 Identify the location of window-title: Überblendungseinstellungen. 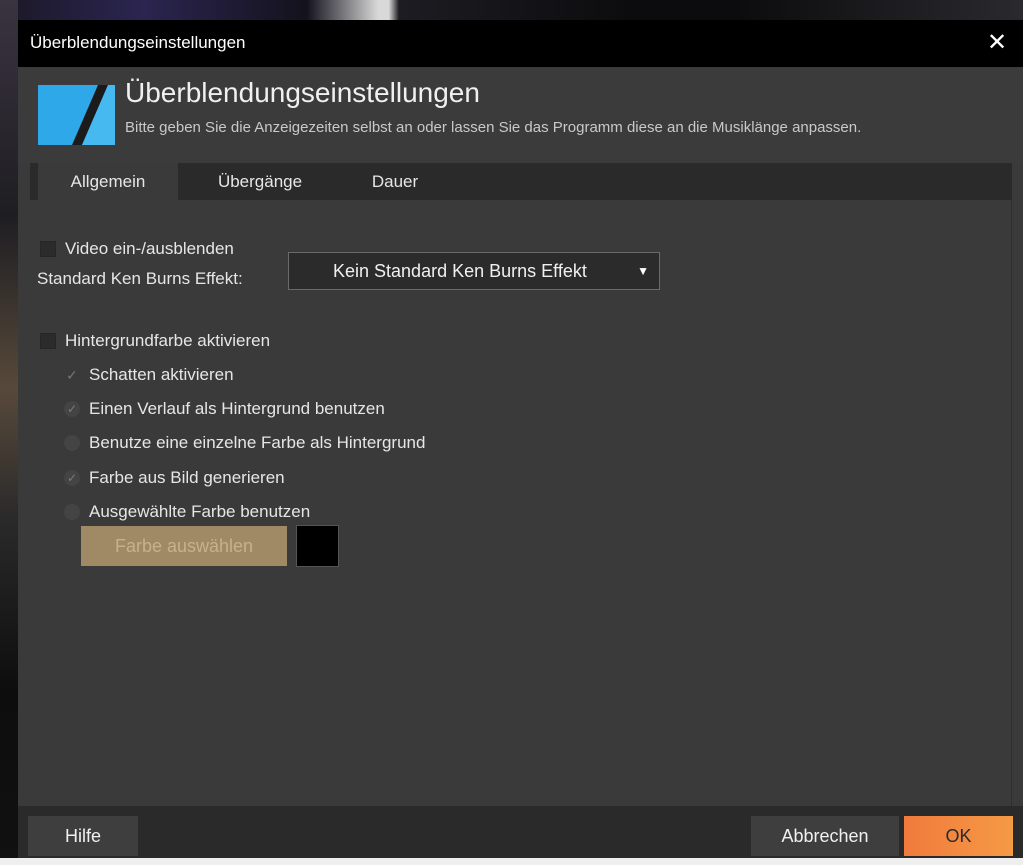
(138, 42).